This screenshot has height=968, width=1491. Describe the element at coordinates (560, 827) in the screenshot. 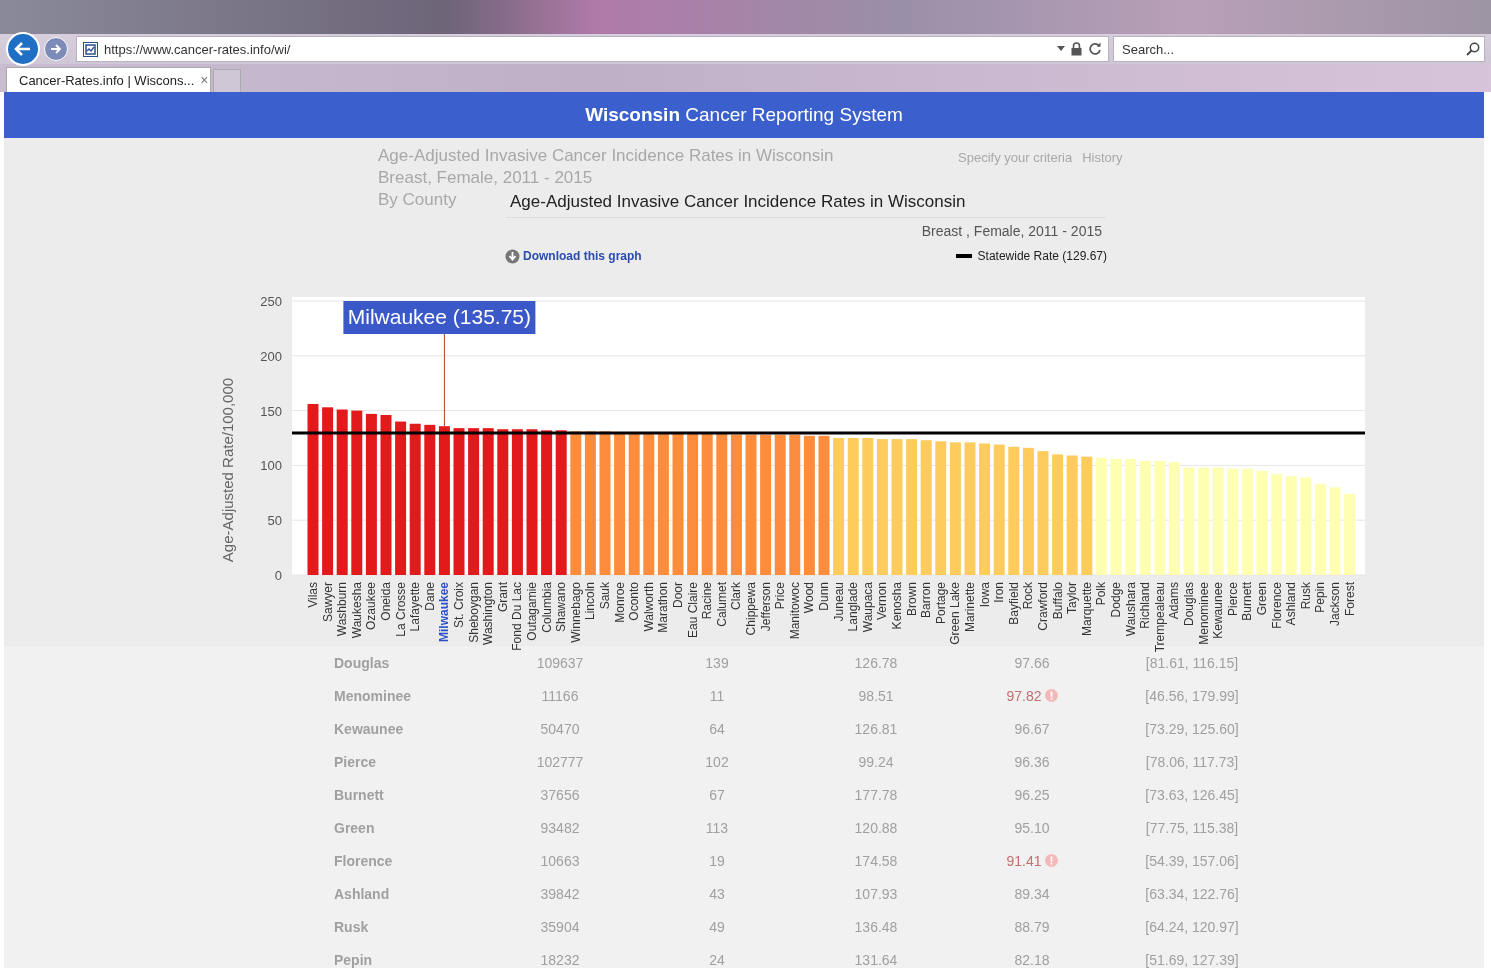

I see `table-cell-text: 93482` at that location.